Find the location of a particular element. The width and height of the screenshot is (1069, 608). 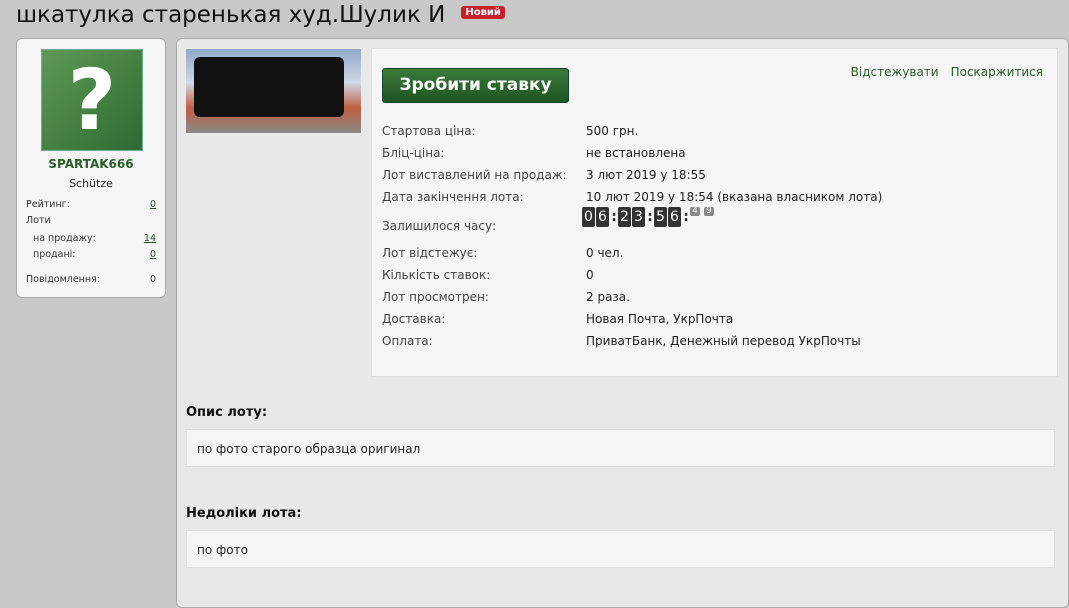

detail-label: Лот просмотрен: is located at coordinates (435, 297).